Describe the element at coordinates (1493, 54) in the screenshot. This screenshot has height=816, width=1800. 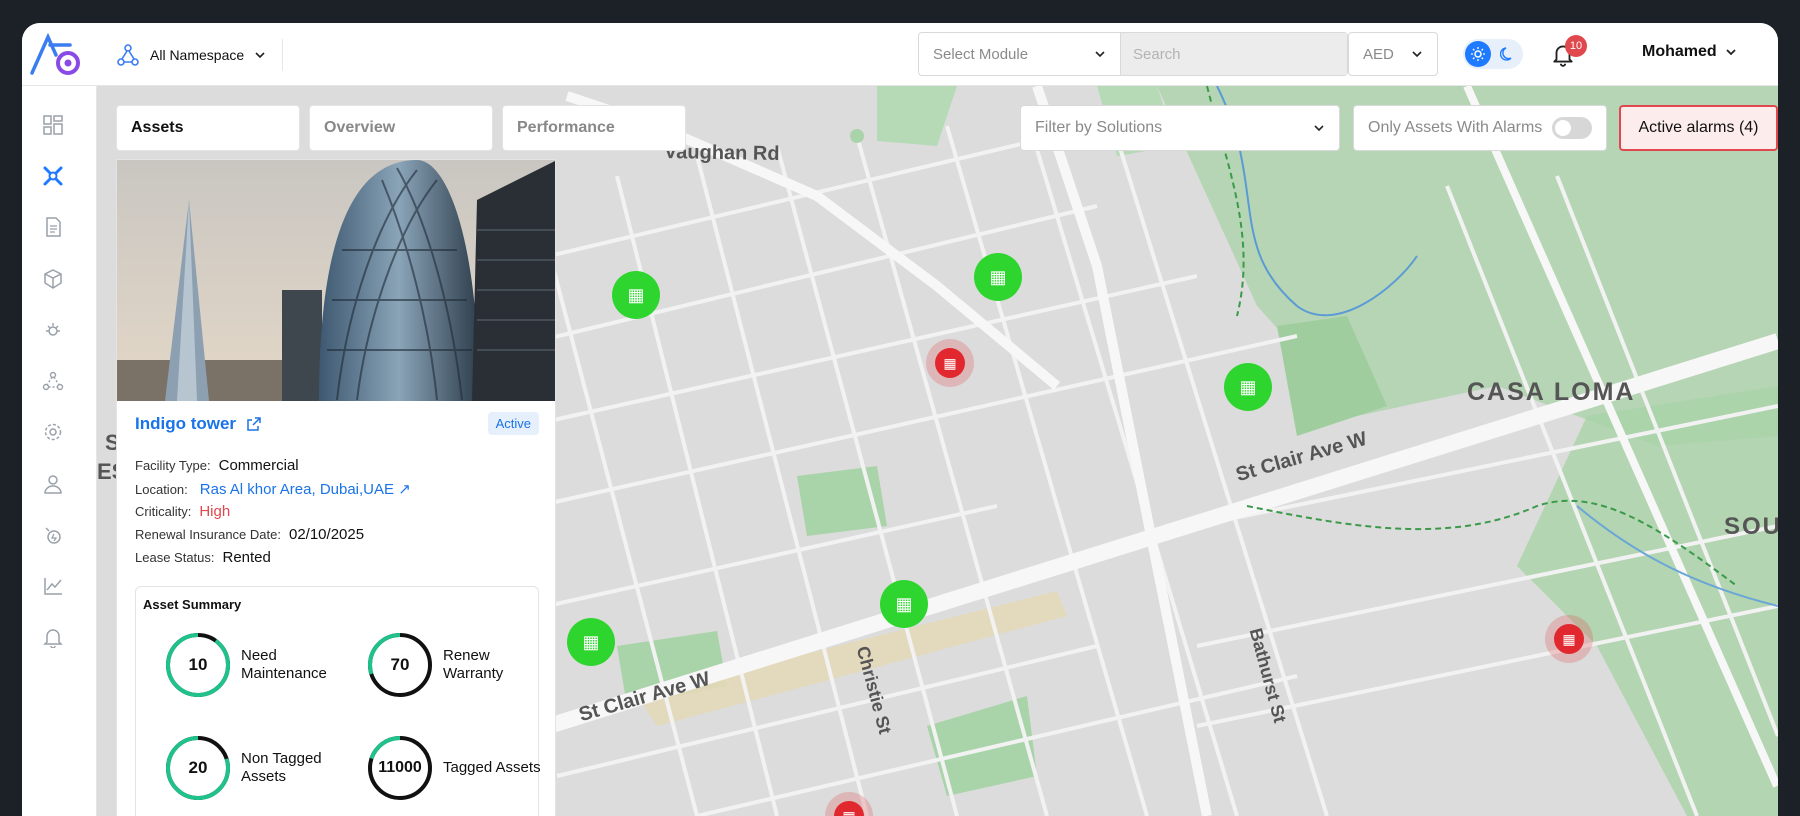
I see `theme-toggle` at that location.